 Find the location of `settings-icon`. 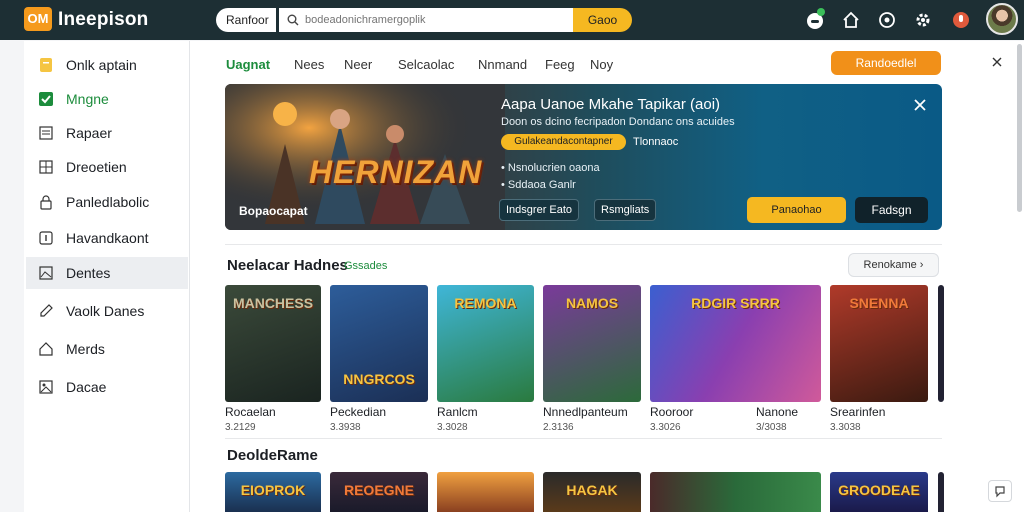

settings-icon is located at coordinates (923, 20).